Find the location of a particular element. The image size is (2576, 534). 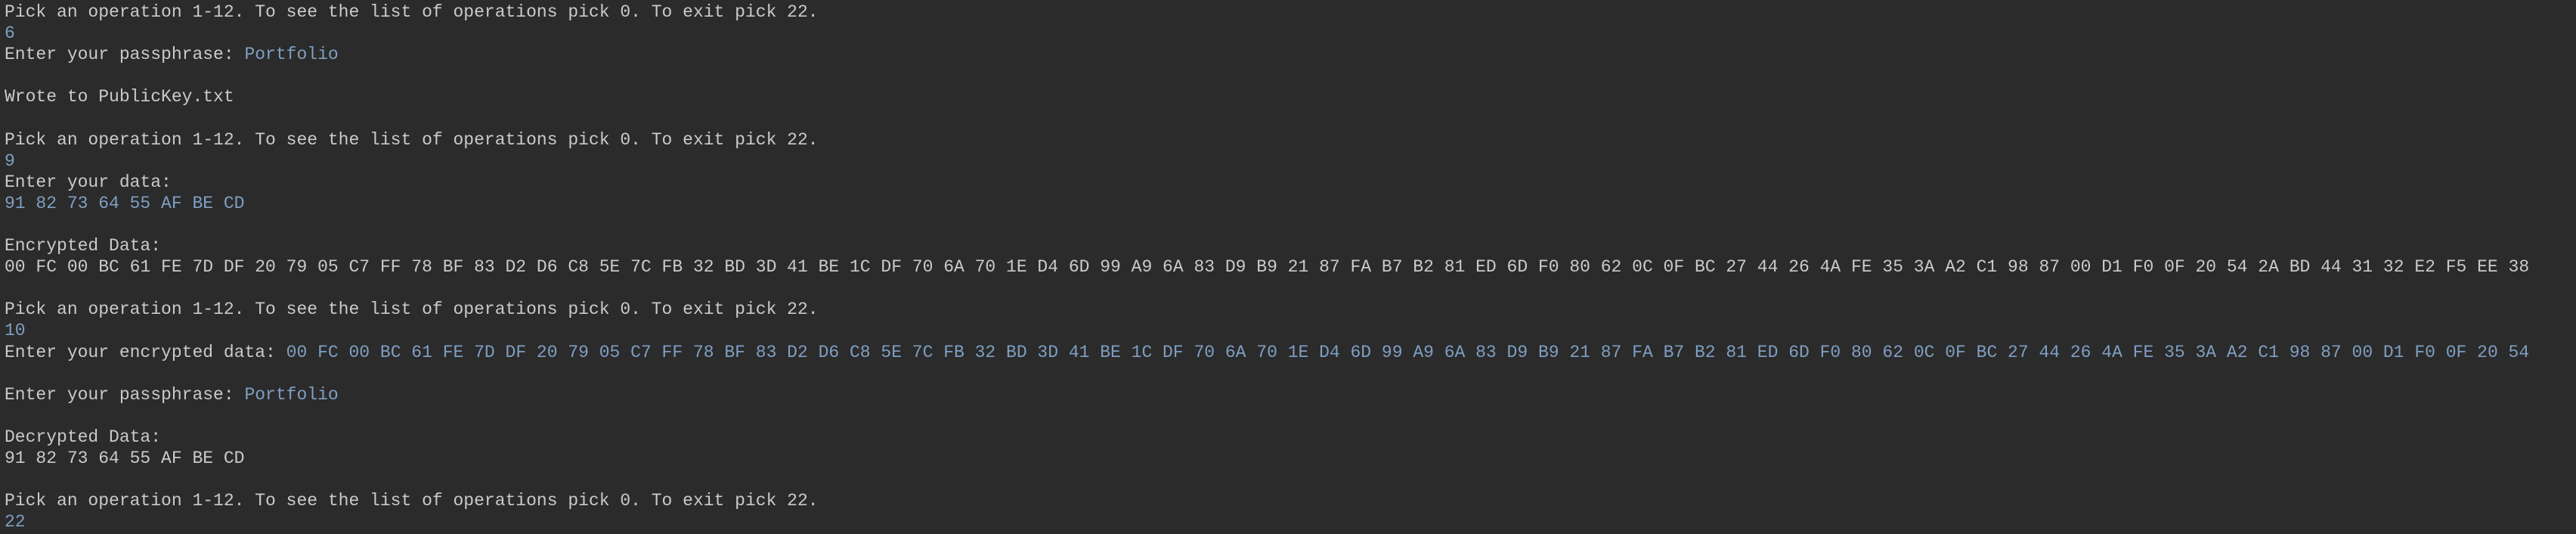

user-choice: 6 is located at coordinates (10, 33).